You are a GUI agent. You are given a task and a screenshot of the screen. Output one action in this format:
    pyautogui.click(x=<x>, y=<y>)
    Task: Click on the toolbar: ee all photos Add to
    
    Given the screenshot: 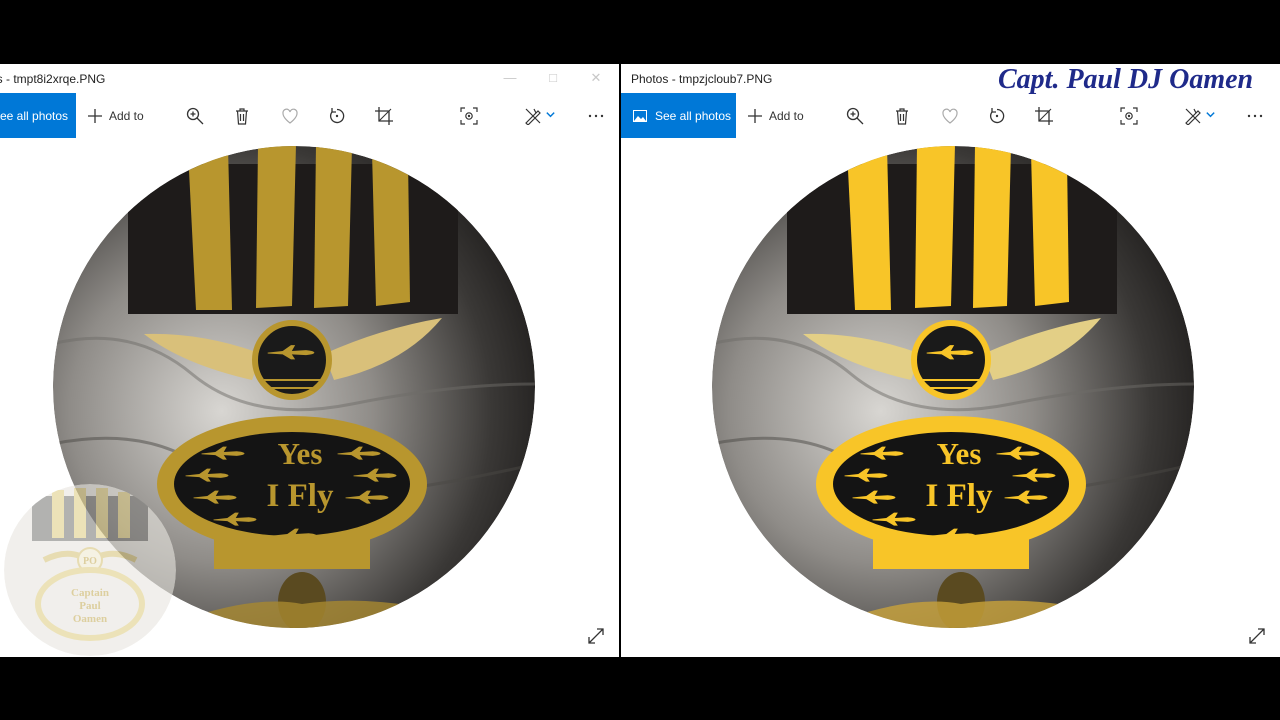 What is the action you would take?
    pyautogui.click(x=309, y=115)
    